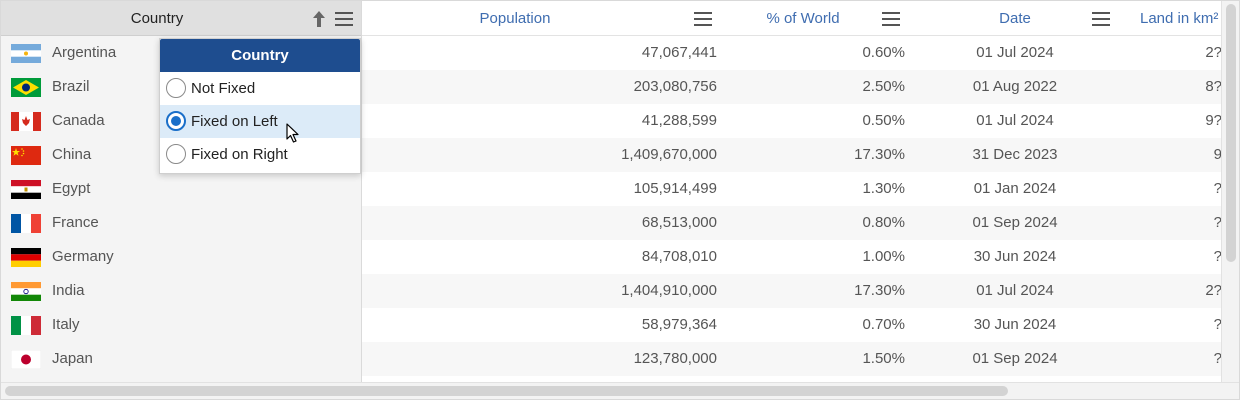  I want to click on fix-option-label: Fixed on Left, so click(234, 121).